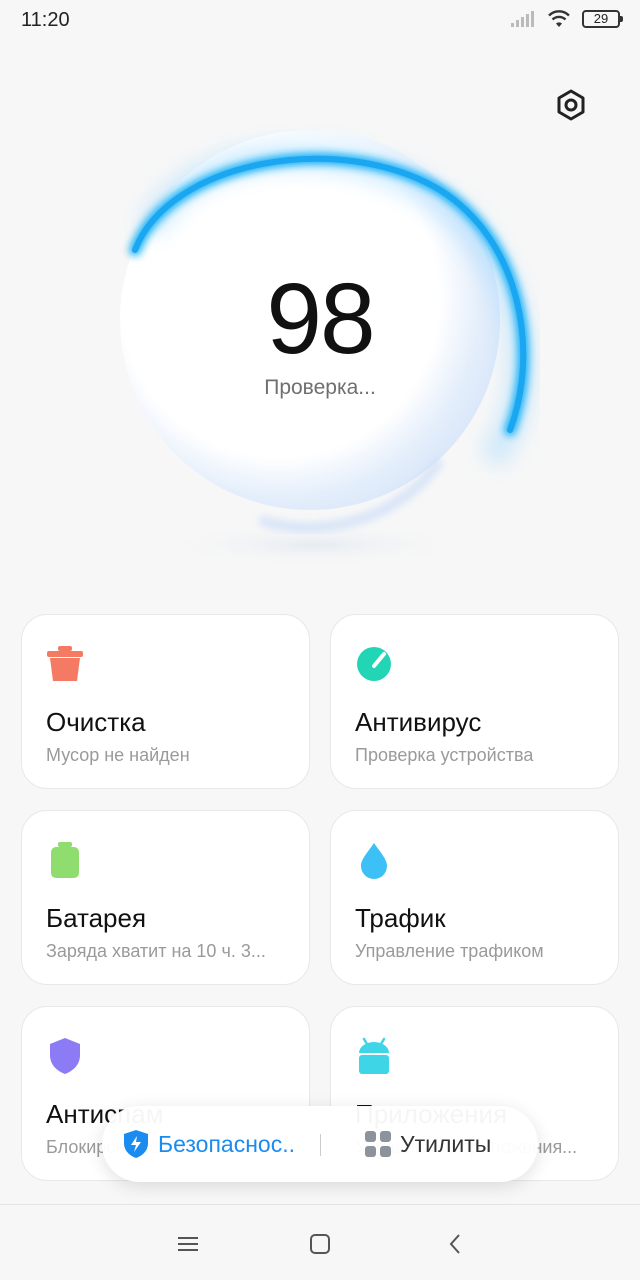 The height and width of the screenshot is (1280, 640). What do you see at coordinates (136, 1144) in the screenshot?
I see `shield-bolt-icon` at bounding box center [136, 1144].